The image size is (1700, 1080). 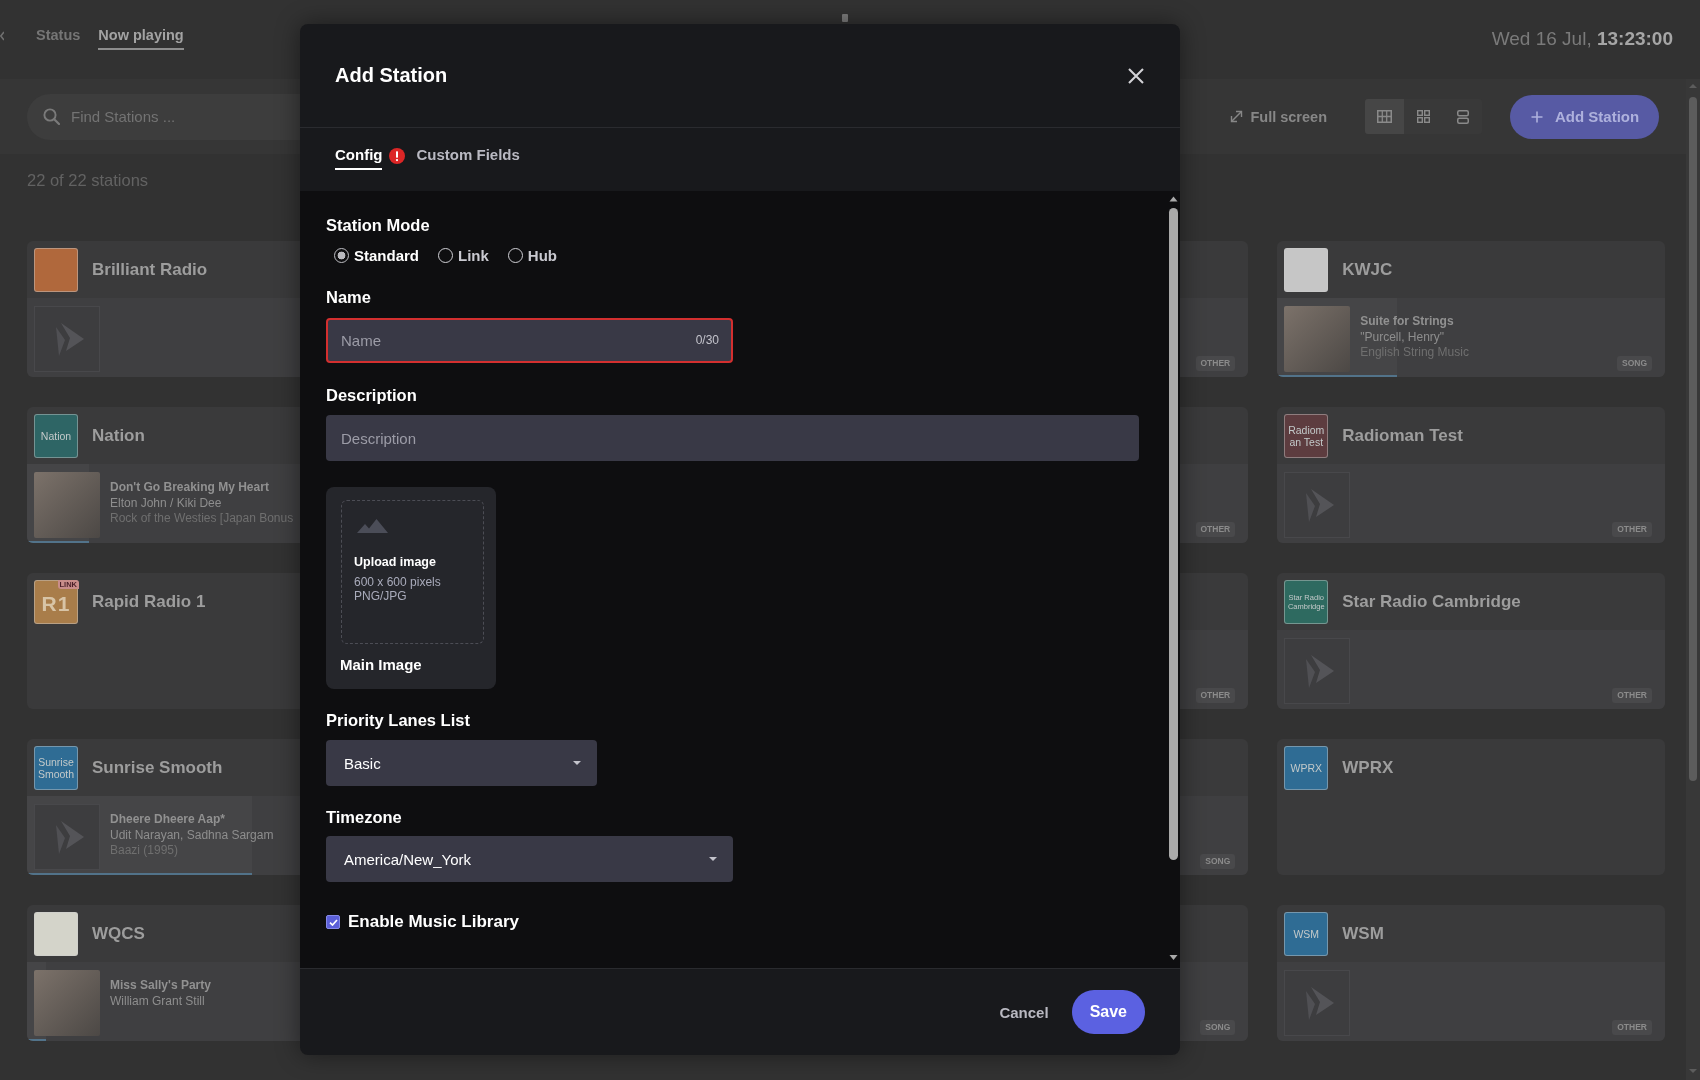 What do you see at coordinates (1407, 322) in the screenshot?
I see `song-title: Suite for Strings` at bounding box center [1407, 322].